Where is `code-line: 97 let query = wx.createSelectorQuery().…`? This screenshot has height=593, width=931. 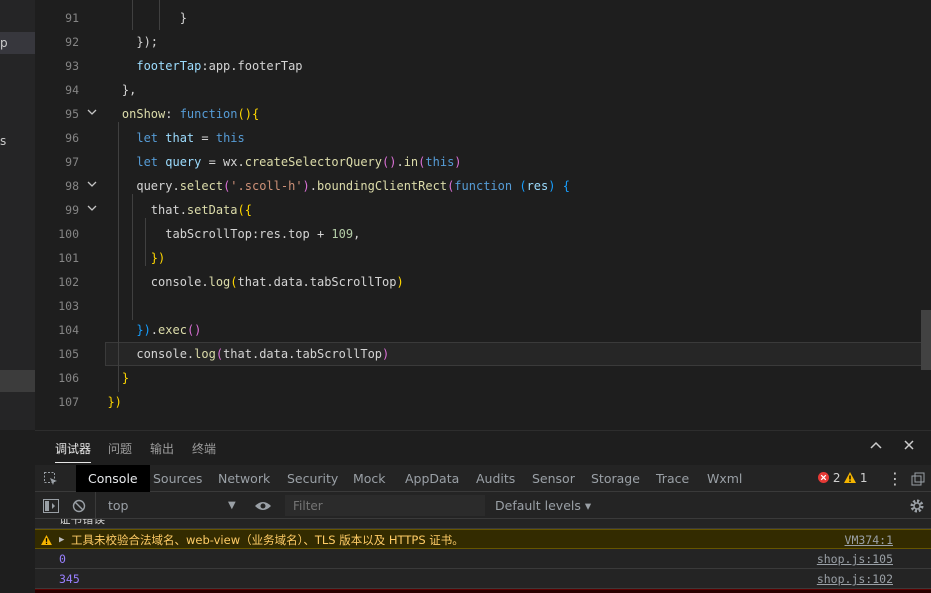
code-line: 97 let query = wx.createSelectorQuery().… is located at coordinates (478, 162).